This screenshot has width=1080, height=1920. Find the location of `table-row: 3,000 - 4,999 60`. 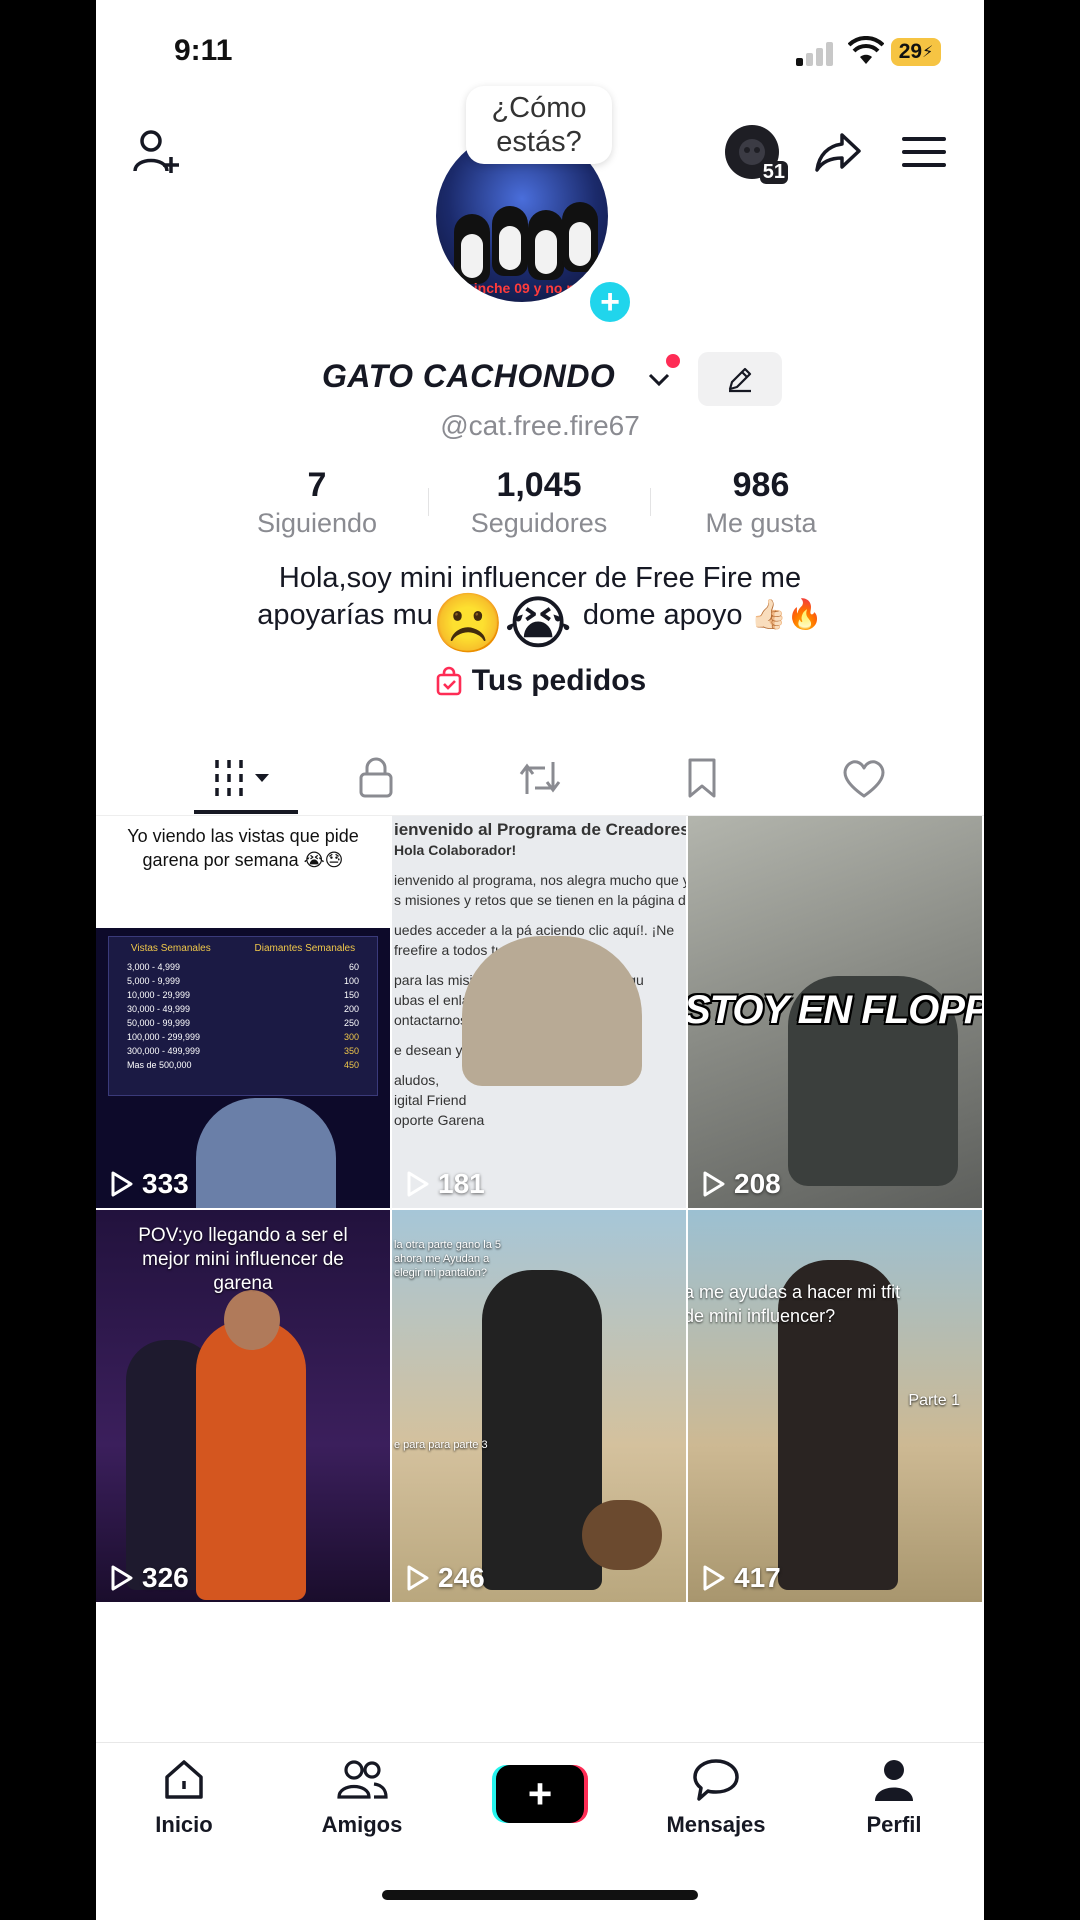

table-row: 3,000 - 4,999 60 is located at coordinates (243, 967).